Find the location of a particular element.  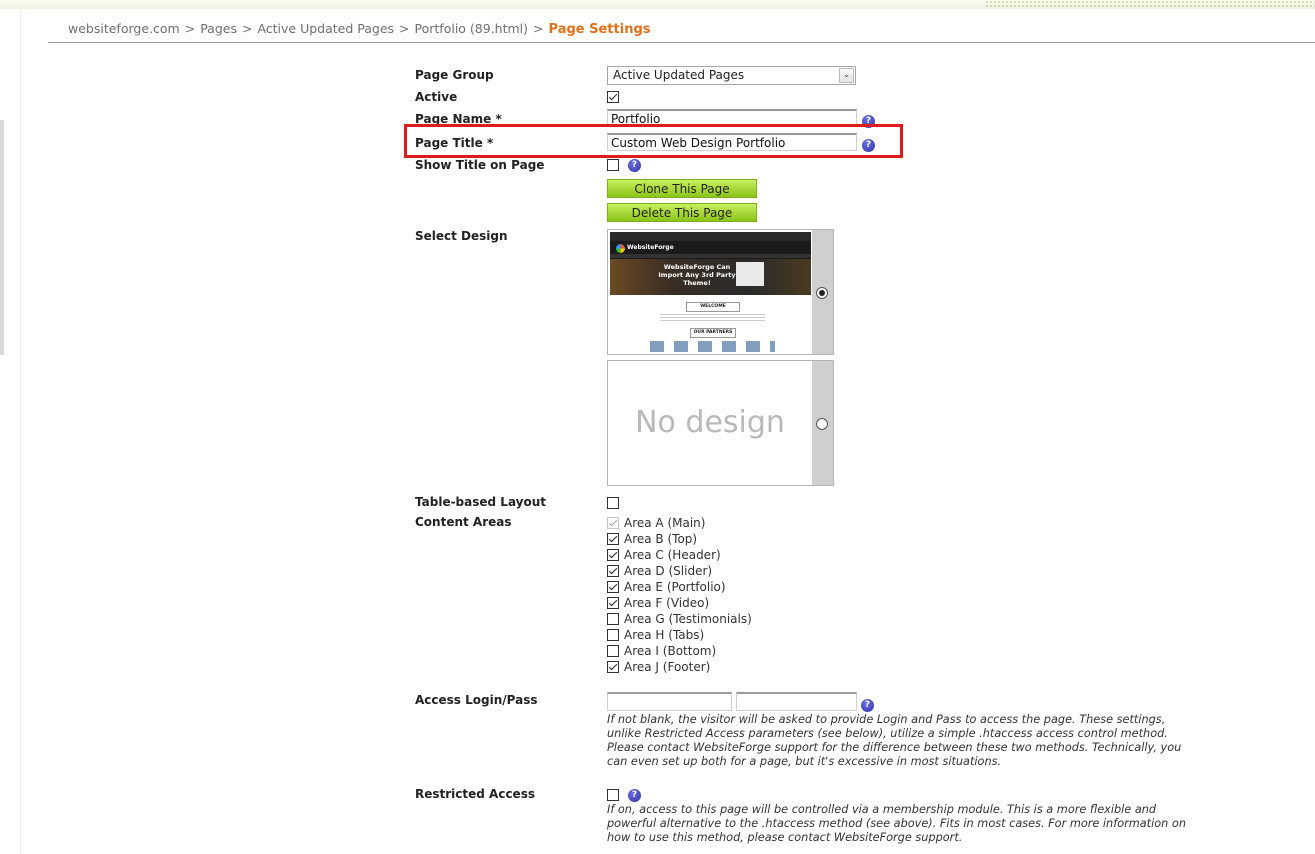

active-label: Active is located at coordinates (436, 97).